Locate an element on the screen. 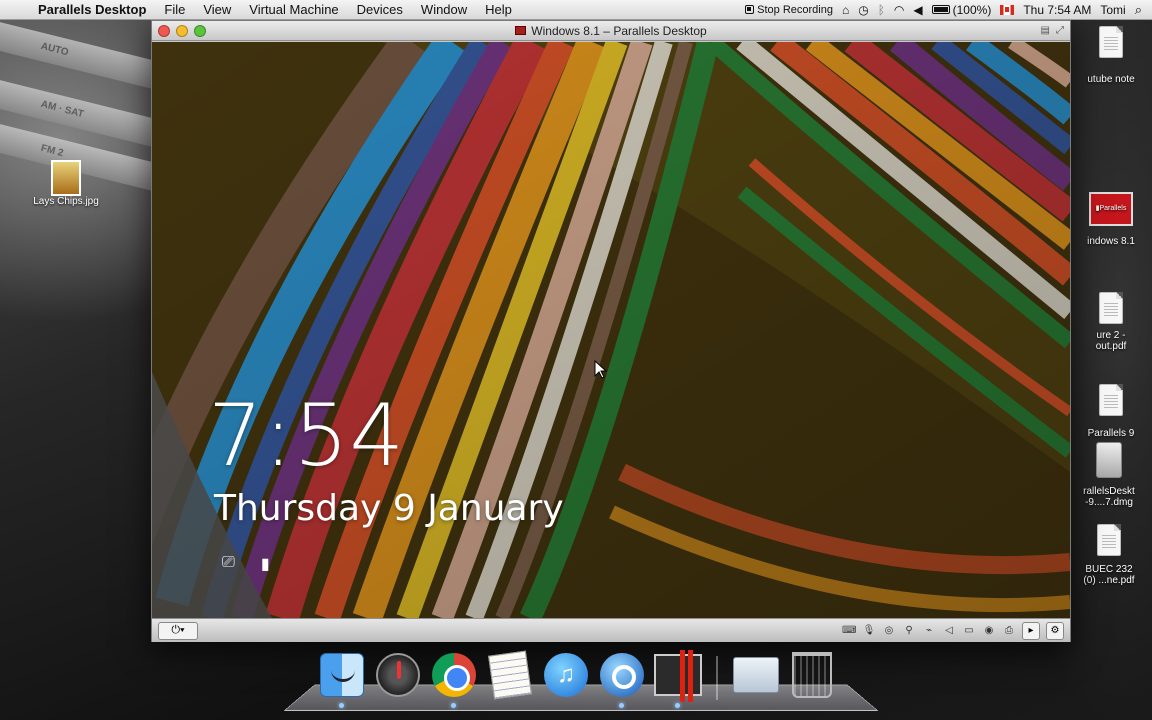  menu-window: Window is located at coordinates (444, 9).